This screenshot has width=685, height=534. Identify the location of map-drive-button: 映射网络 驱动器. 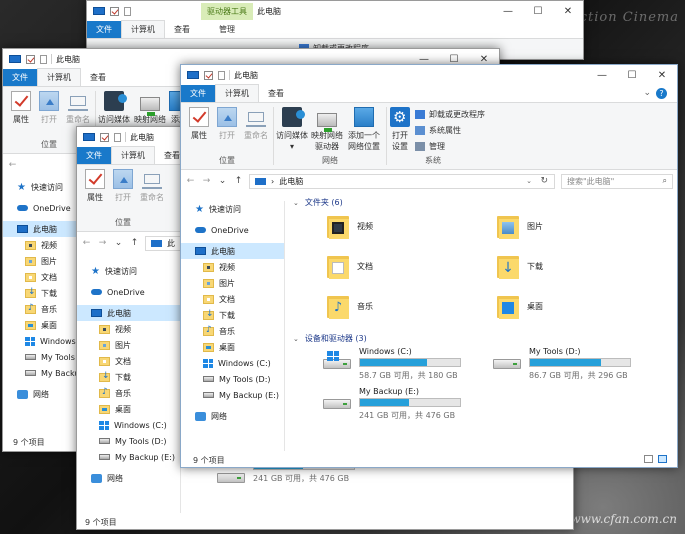
(327, 129).